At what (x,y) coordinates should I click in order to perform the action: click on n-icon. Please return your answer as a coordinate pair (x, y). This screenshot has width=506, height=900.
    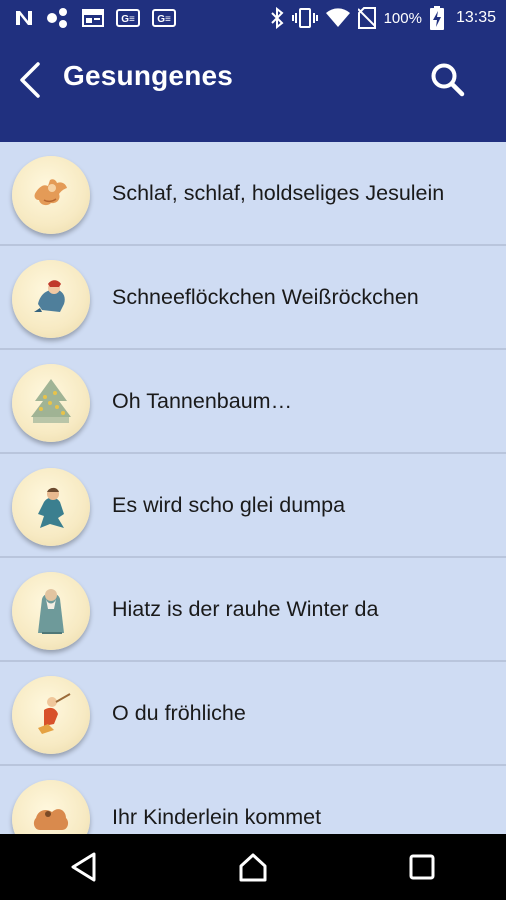
    Looking at the image, I should click on (24, 18).